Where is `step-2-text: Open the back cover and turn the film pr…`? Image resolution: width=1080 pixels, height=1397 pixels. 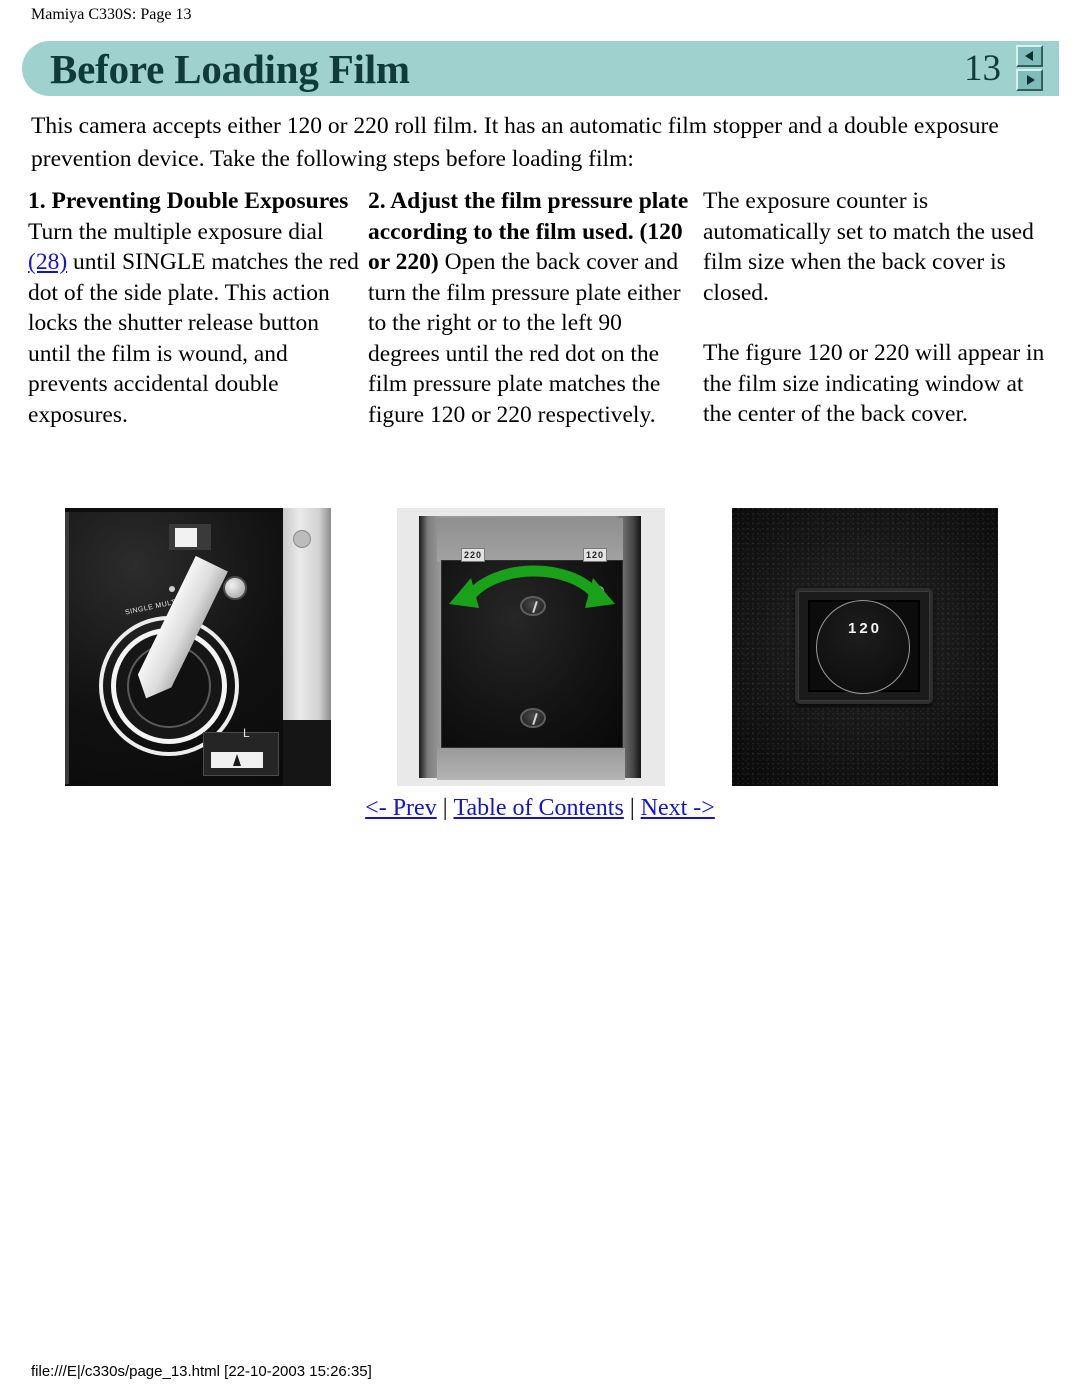
step-2-text: Open the back cover and turn the film pr… is located at coordinates (524, 338).